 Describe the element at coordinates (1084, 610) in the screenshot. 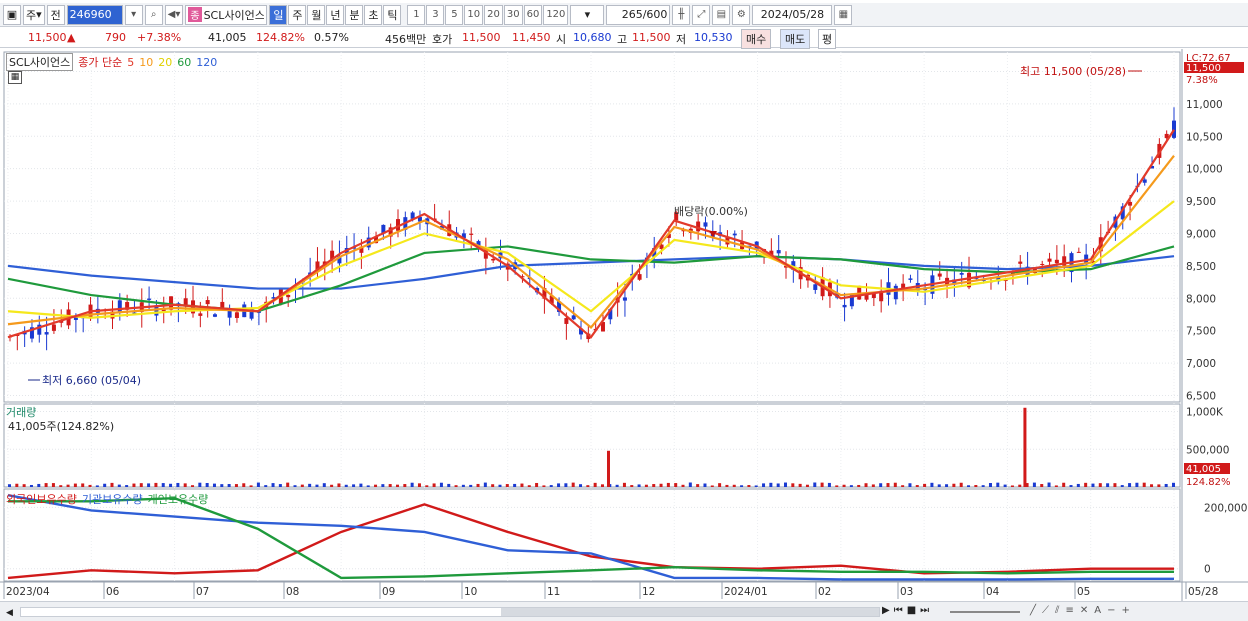

I see `cross-tool-icon: ✕` at that location.